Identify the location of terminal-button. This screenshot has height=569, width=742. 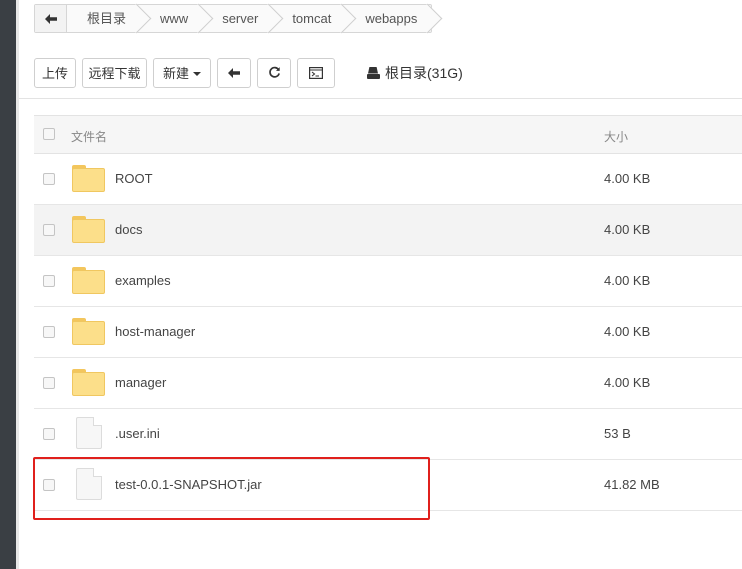
(316, 72).